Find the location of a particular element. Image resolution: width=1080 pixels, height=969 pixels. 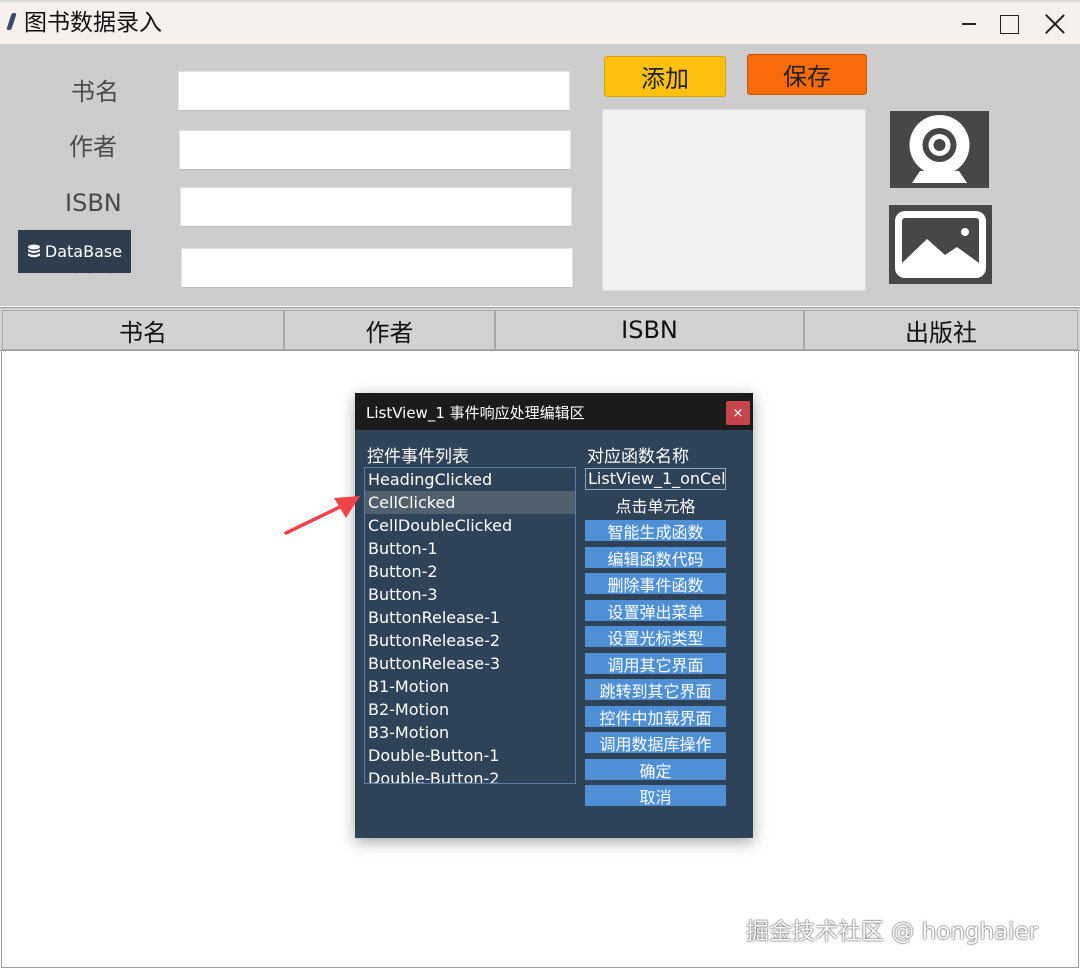

function-name-field: ListView_1_onCell is located at coordinates (655, 479).